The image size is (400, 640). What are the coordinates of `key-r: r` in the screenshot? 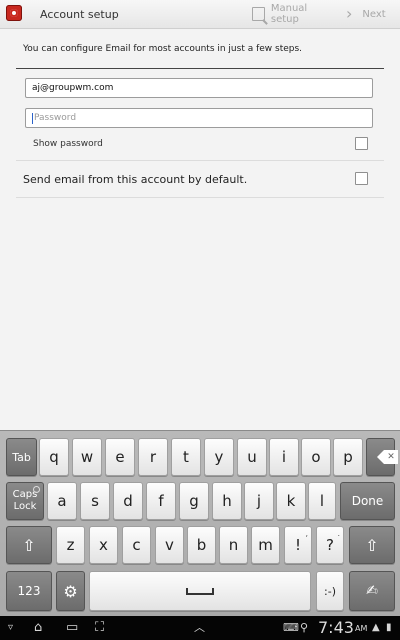 It's located at (153, 457).